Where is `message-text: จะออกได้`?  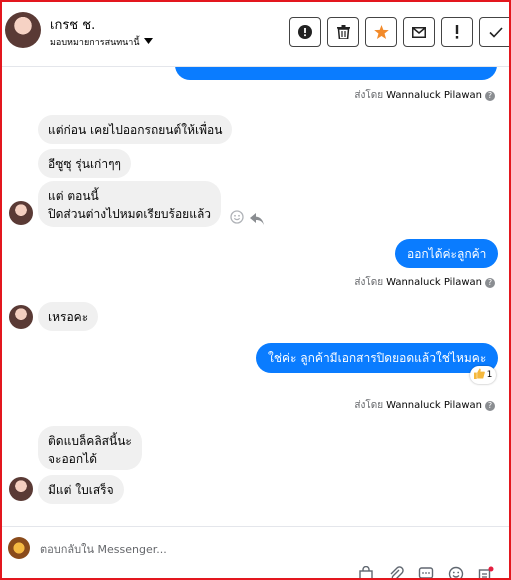 message-text: จะออกได้ is located at coordinates (72, 459).